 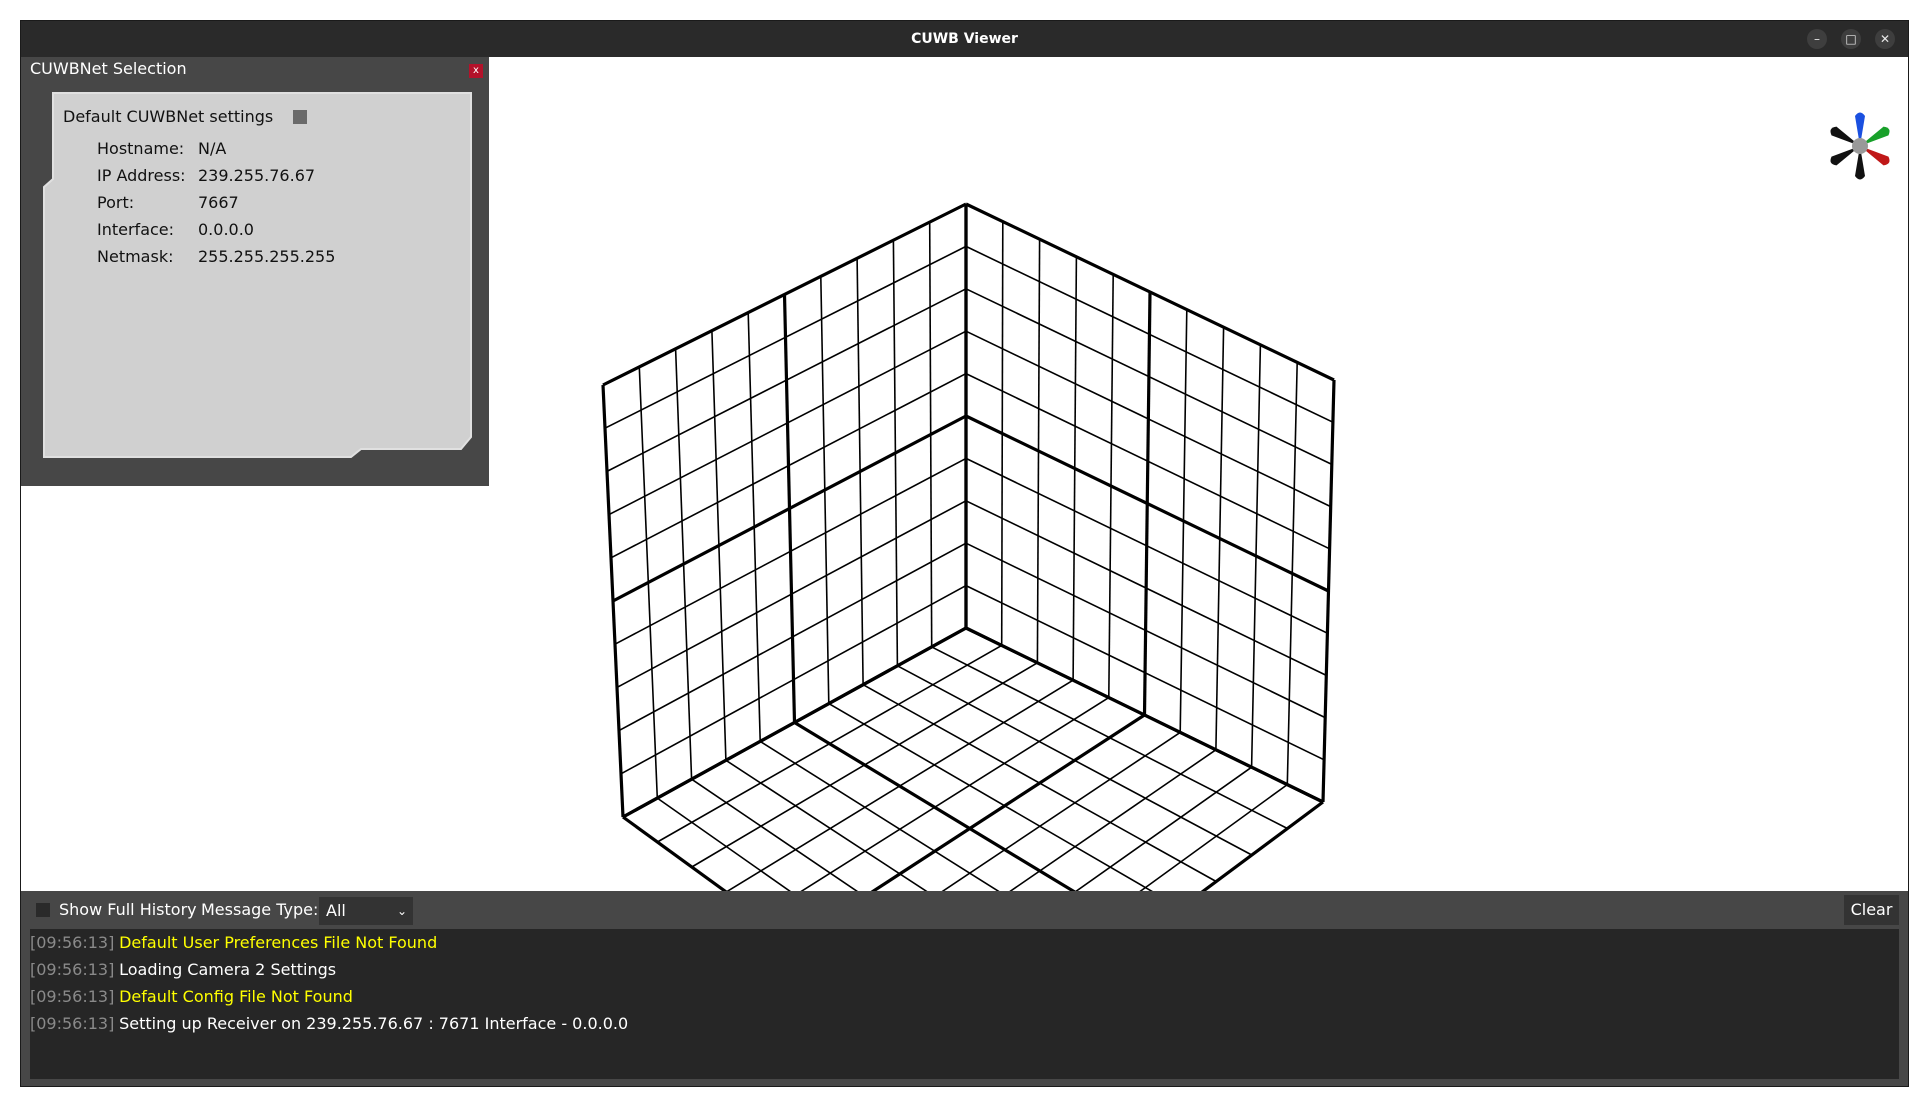 What do you see at coordinates (116, 202) in the screenshot?
I see `port-label: Port:` at bounding box center [116, 202].